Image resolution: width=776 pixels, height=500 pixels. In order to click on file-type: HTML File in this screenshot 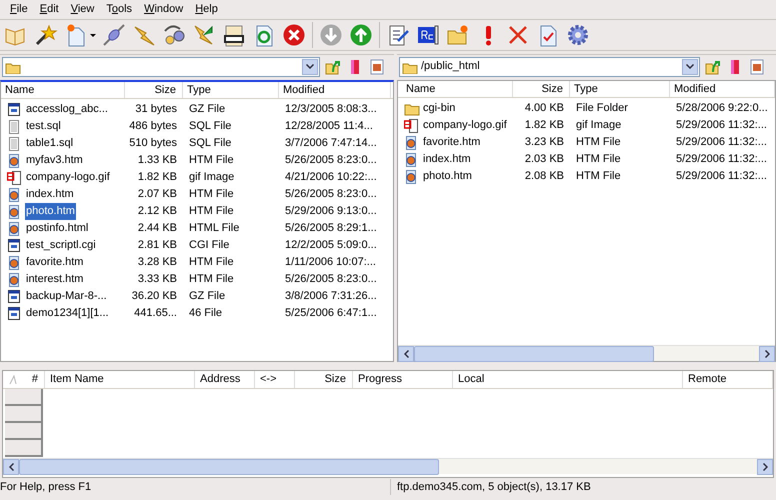, I will do `click(214, 228)`.